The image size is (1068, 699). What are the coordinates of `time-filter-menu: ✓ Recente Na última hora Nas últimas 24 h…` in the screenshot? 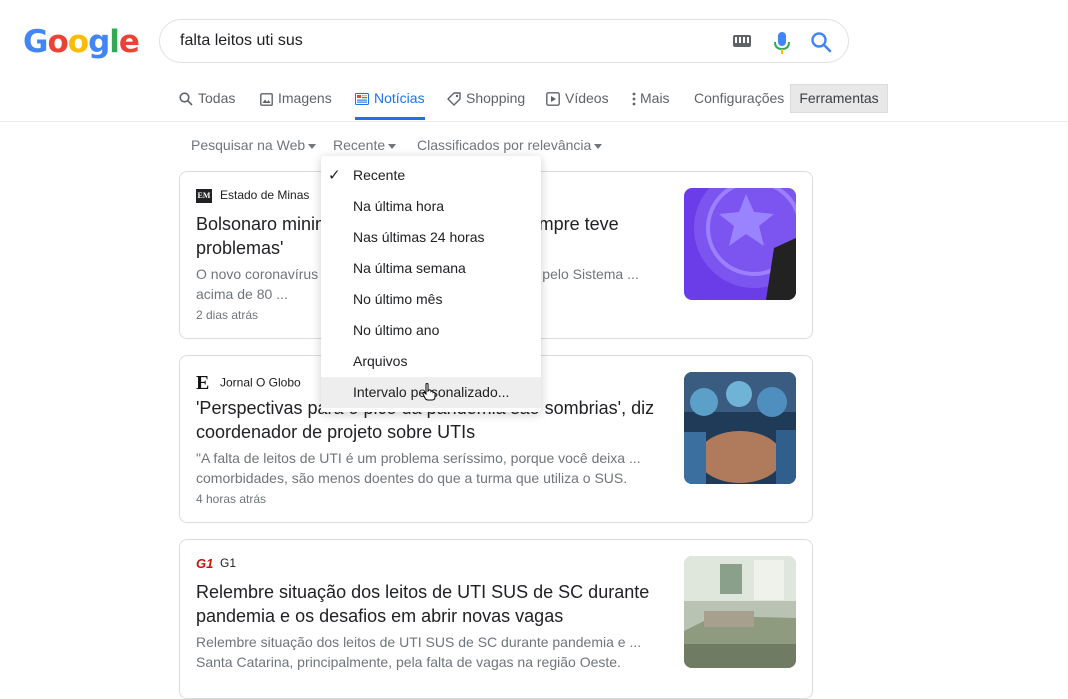 It's located at (431, 284).